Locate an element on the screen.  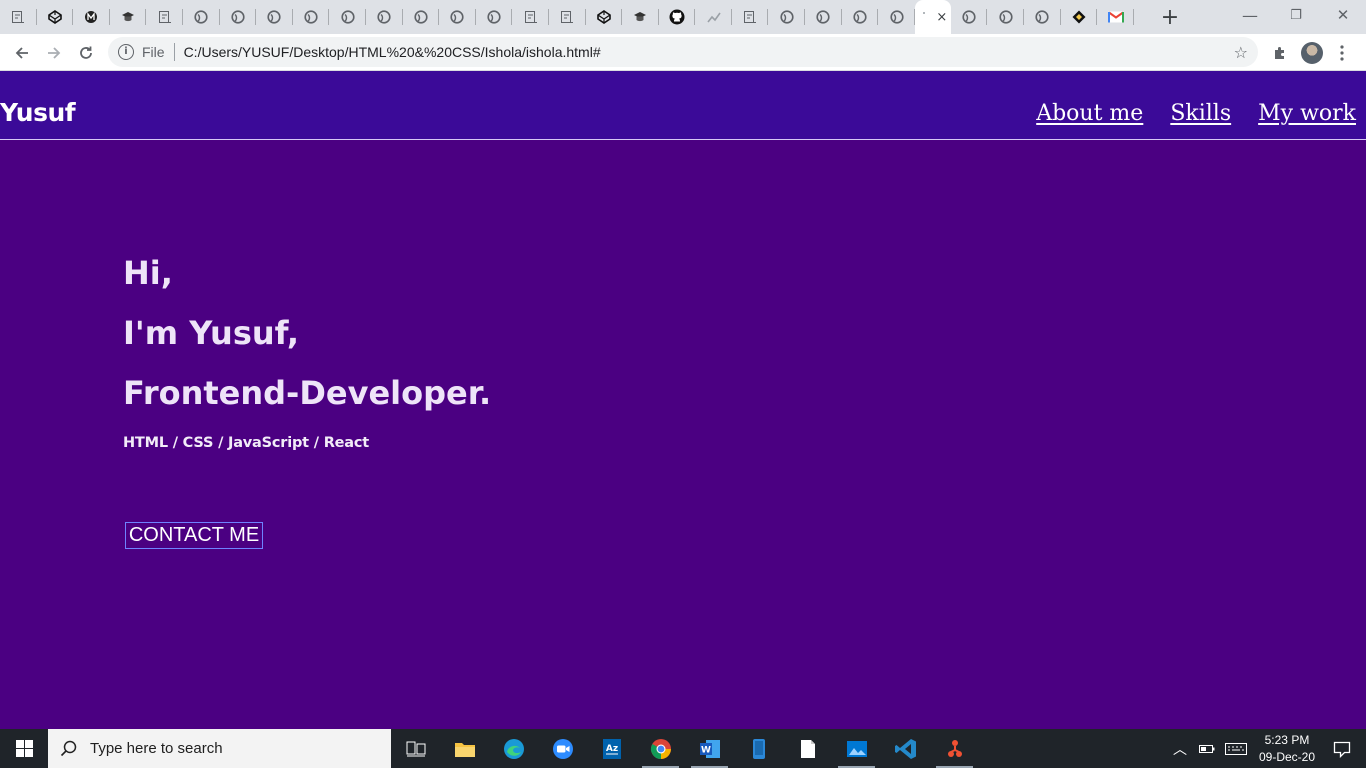
new-tab-button: + is located at coordinates (1170, 17).